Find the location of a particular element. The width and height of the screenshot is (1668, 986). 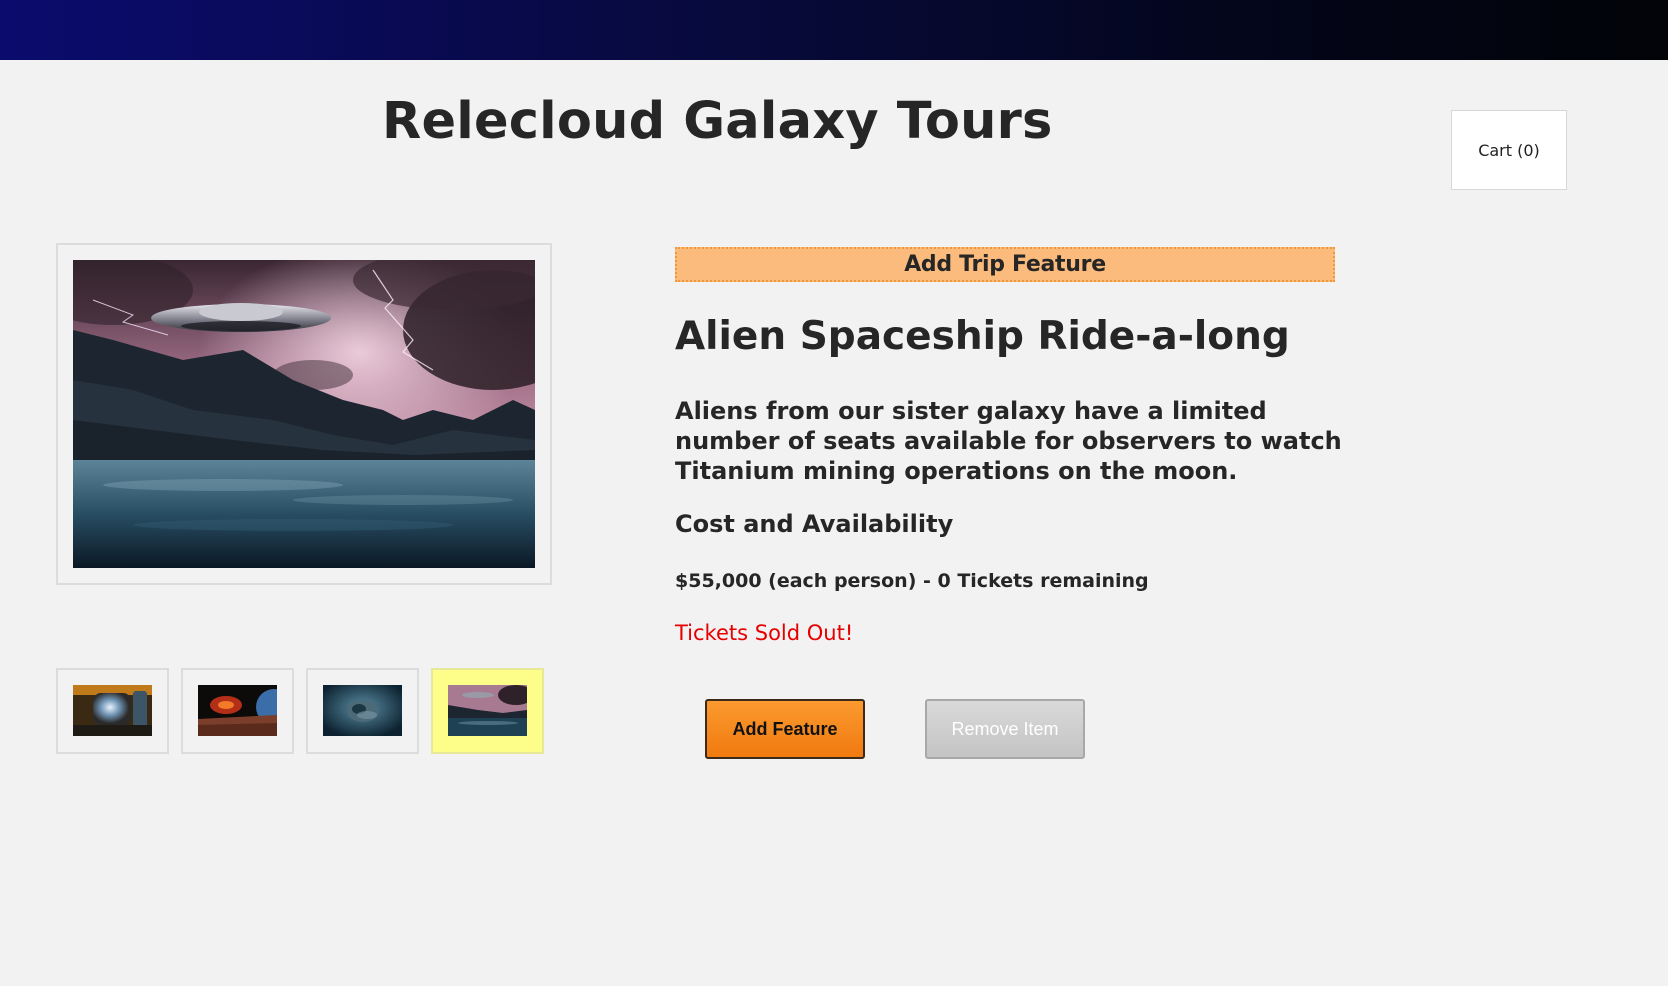

main-image-frame is located at coordinates (304, 414).